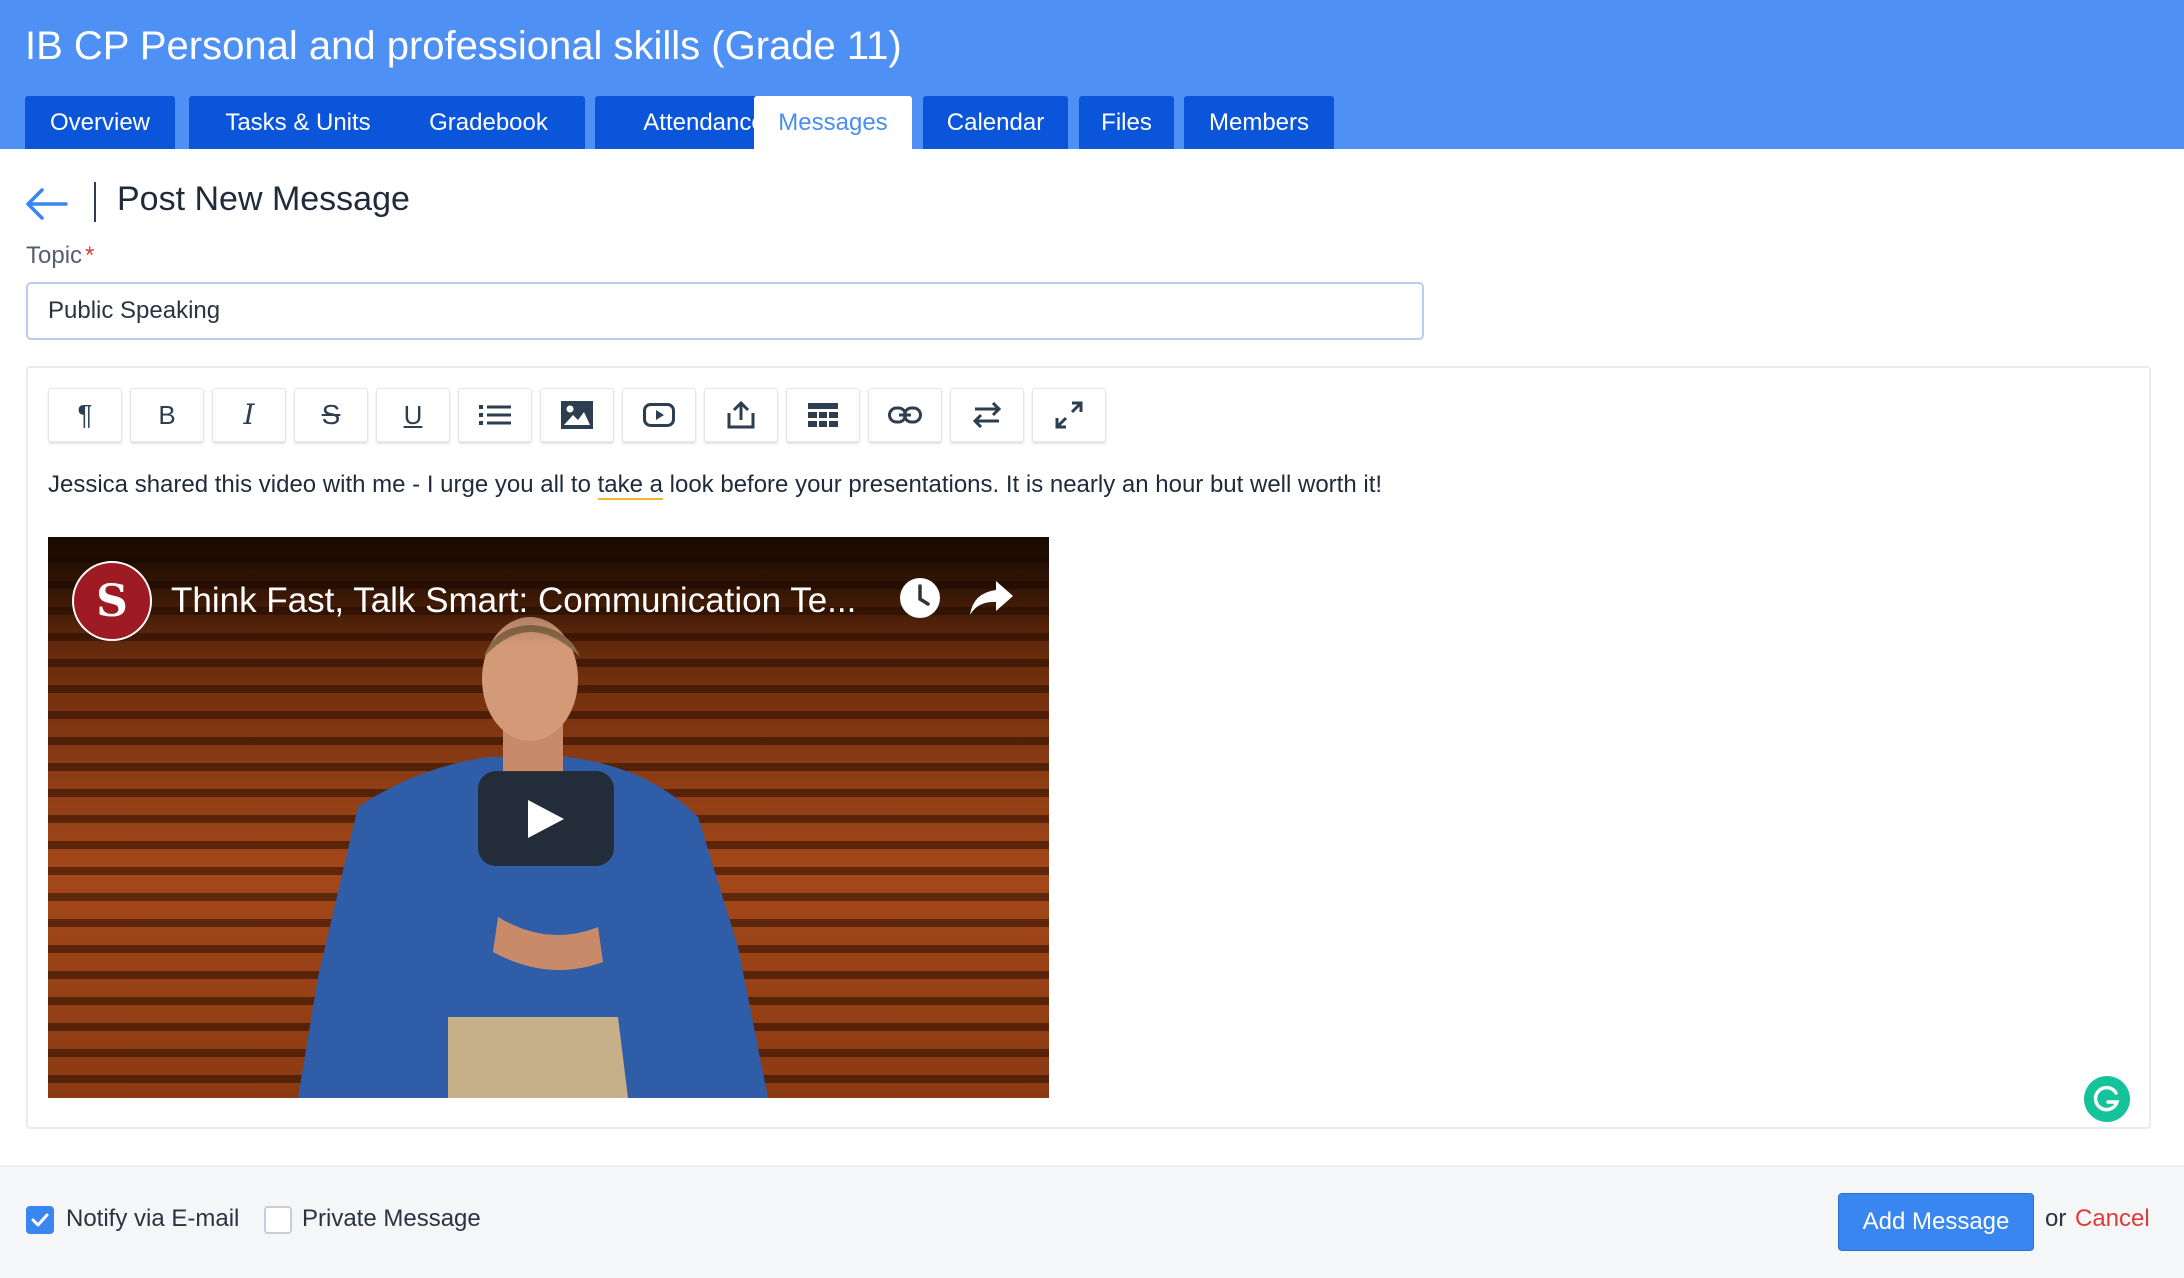 The image size is (2184, 1278). What do you see at coordinates (90, 255) in the screenshot?
I see `required-mark: *` at bounding box center [90, 255].